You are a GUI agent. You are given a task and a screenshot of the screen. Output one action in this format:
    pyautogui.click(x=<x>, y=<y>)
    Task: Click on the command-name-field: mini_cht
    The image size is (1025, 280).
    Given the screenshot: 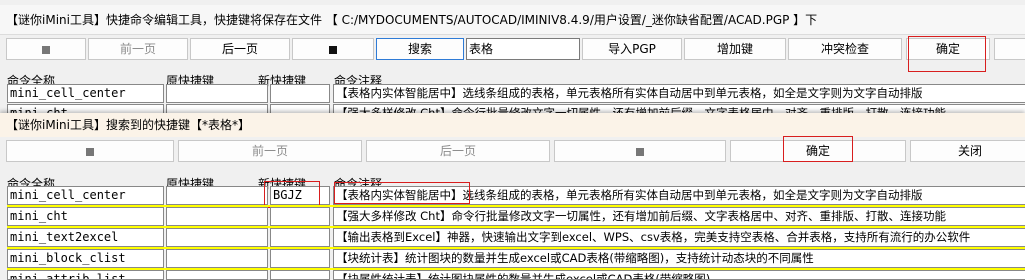 What is the action you would take?
    pyautogui.click(x=85, y=216)
    